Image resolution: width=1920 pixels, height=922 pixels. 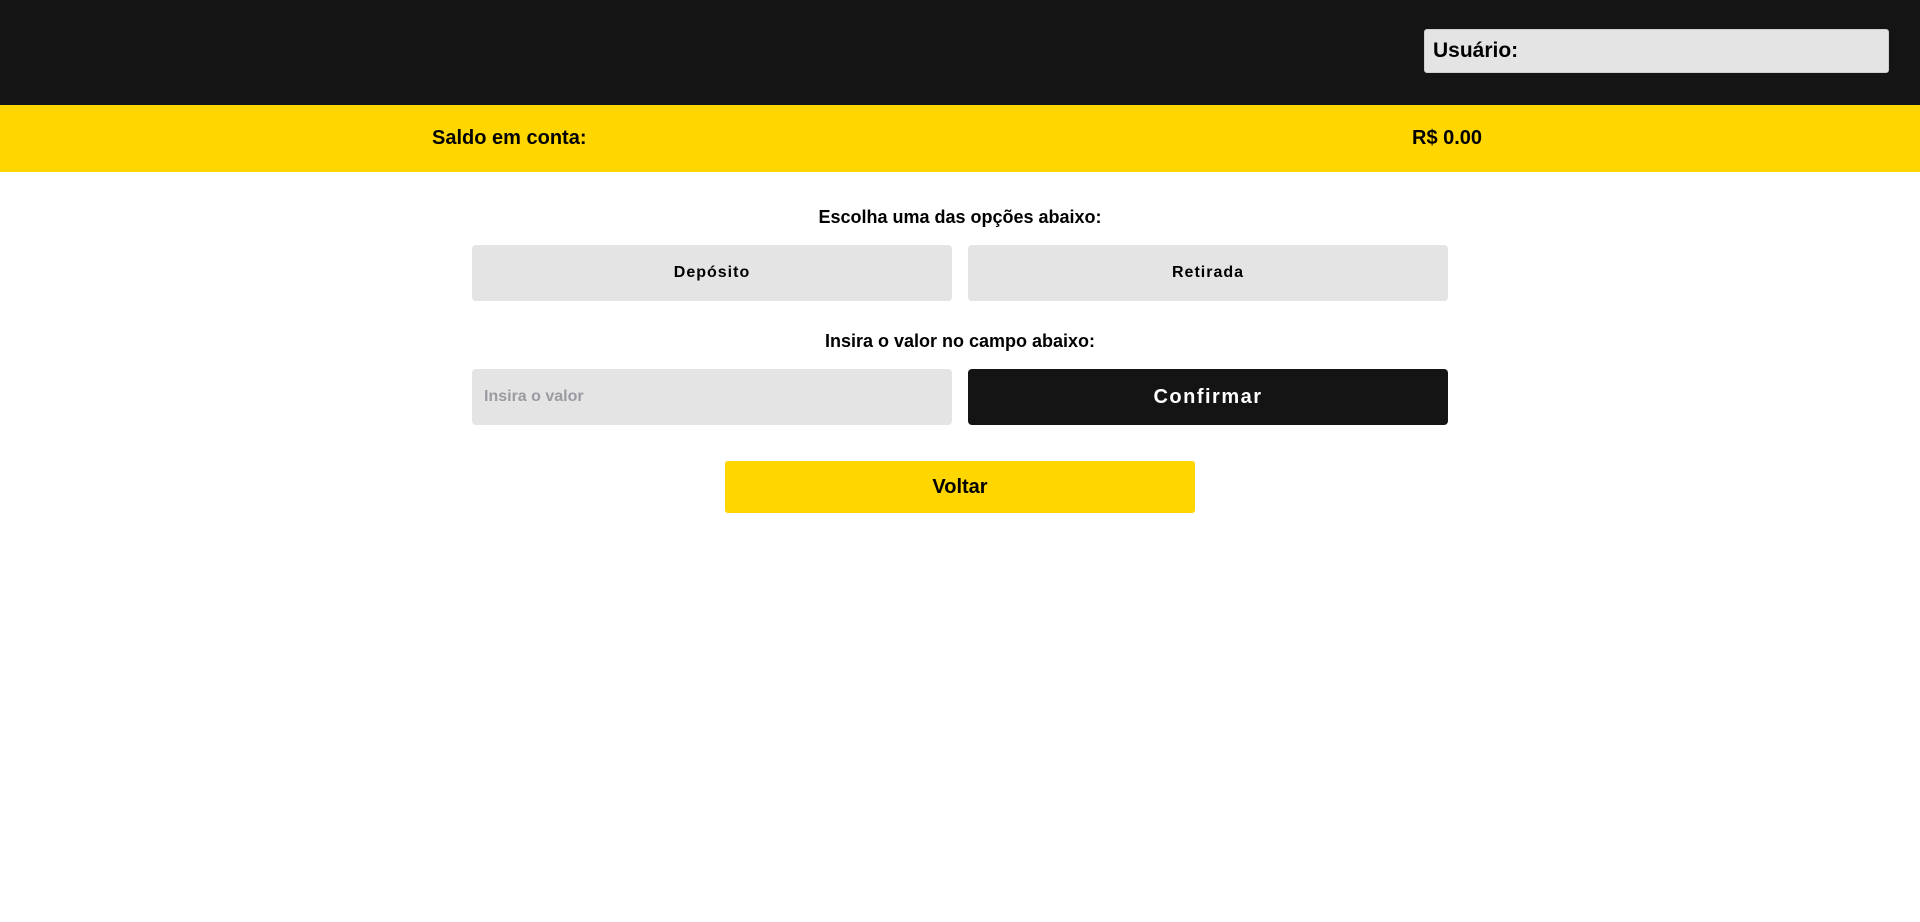 What do you see at coordinates (1447, 138) in the screenshot?
I see `balance-value: R$ 0.00` at bounding box center [1447, 138].